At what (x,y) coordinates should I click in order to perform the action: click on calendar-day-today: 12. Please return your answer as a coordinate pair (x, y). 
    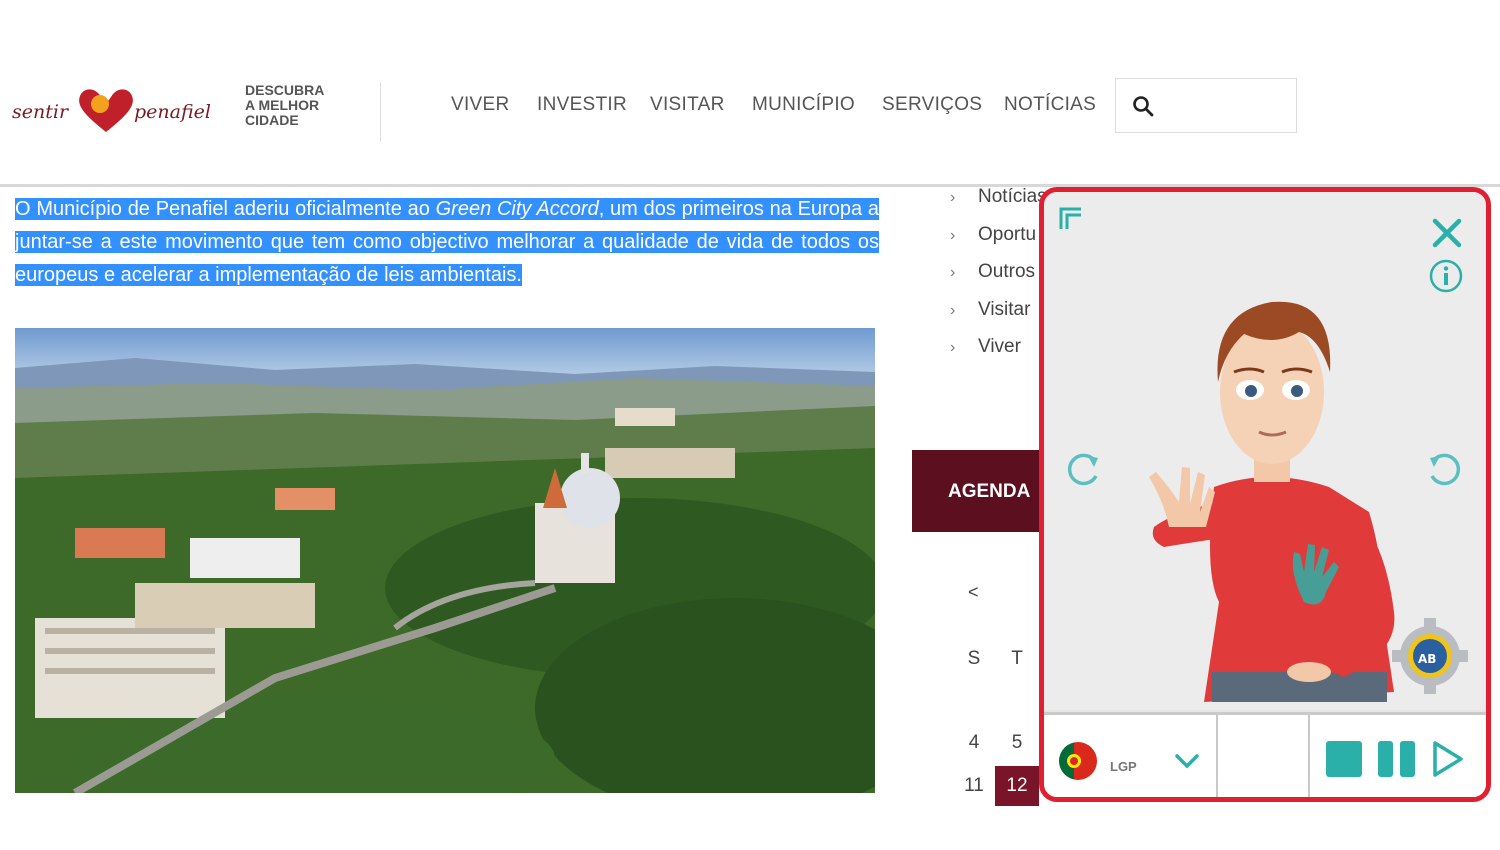
    Looking at the image, I should click on (1017, 786).